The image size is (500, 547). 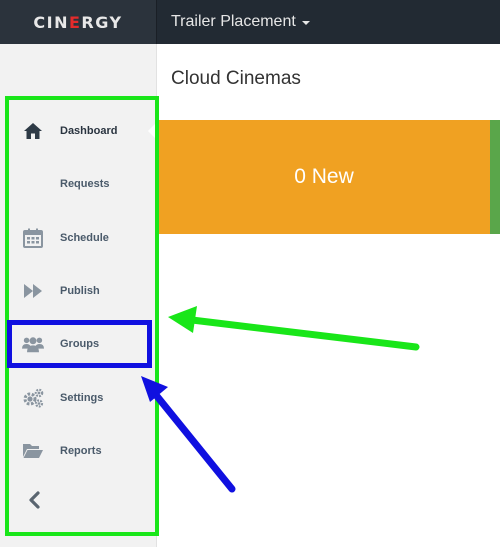 What do you see at coordinates (82, 398) in the screenshot?
I see `sidebar-item-label: Settings` at bounding box center [82, 398].